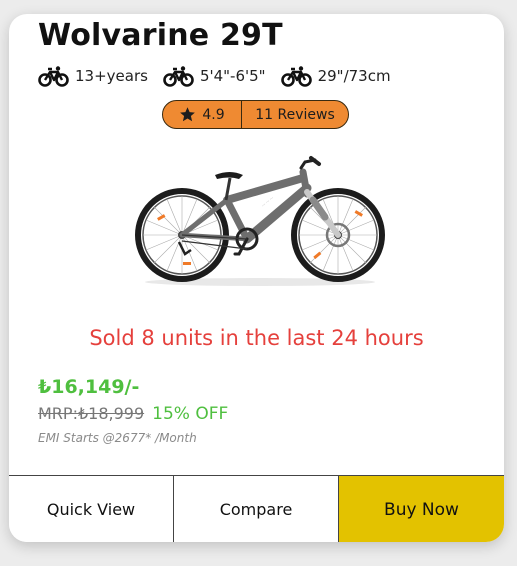 Image resolution: width=517 pixels, height=566 pixels. I want to click on spec-age-text: 13+years, so click(111, 76).